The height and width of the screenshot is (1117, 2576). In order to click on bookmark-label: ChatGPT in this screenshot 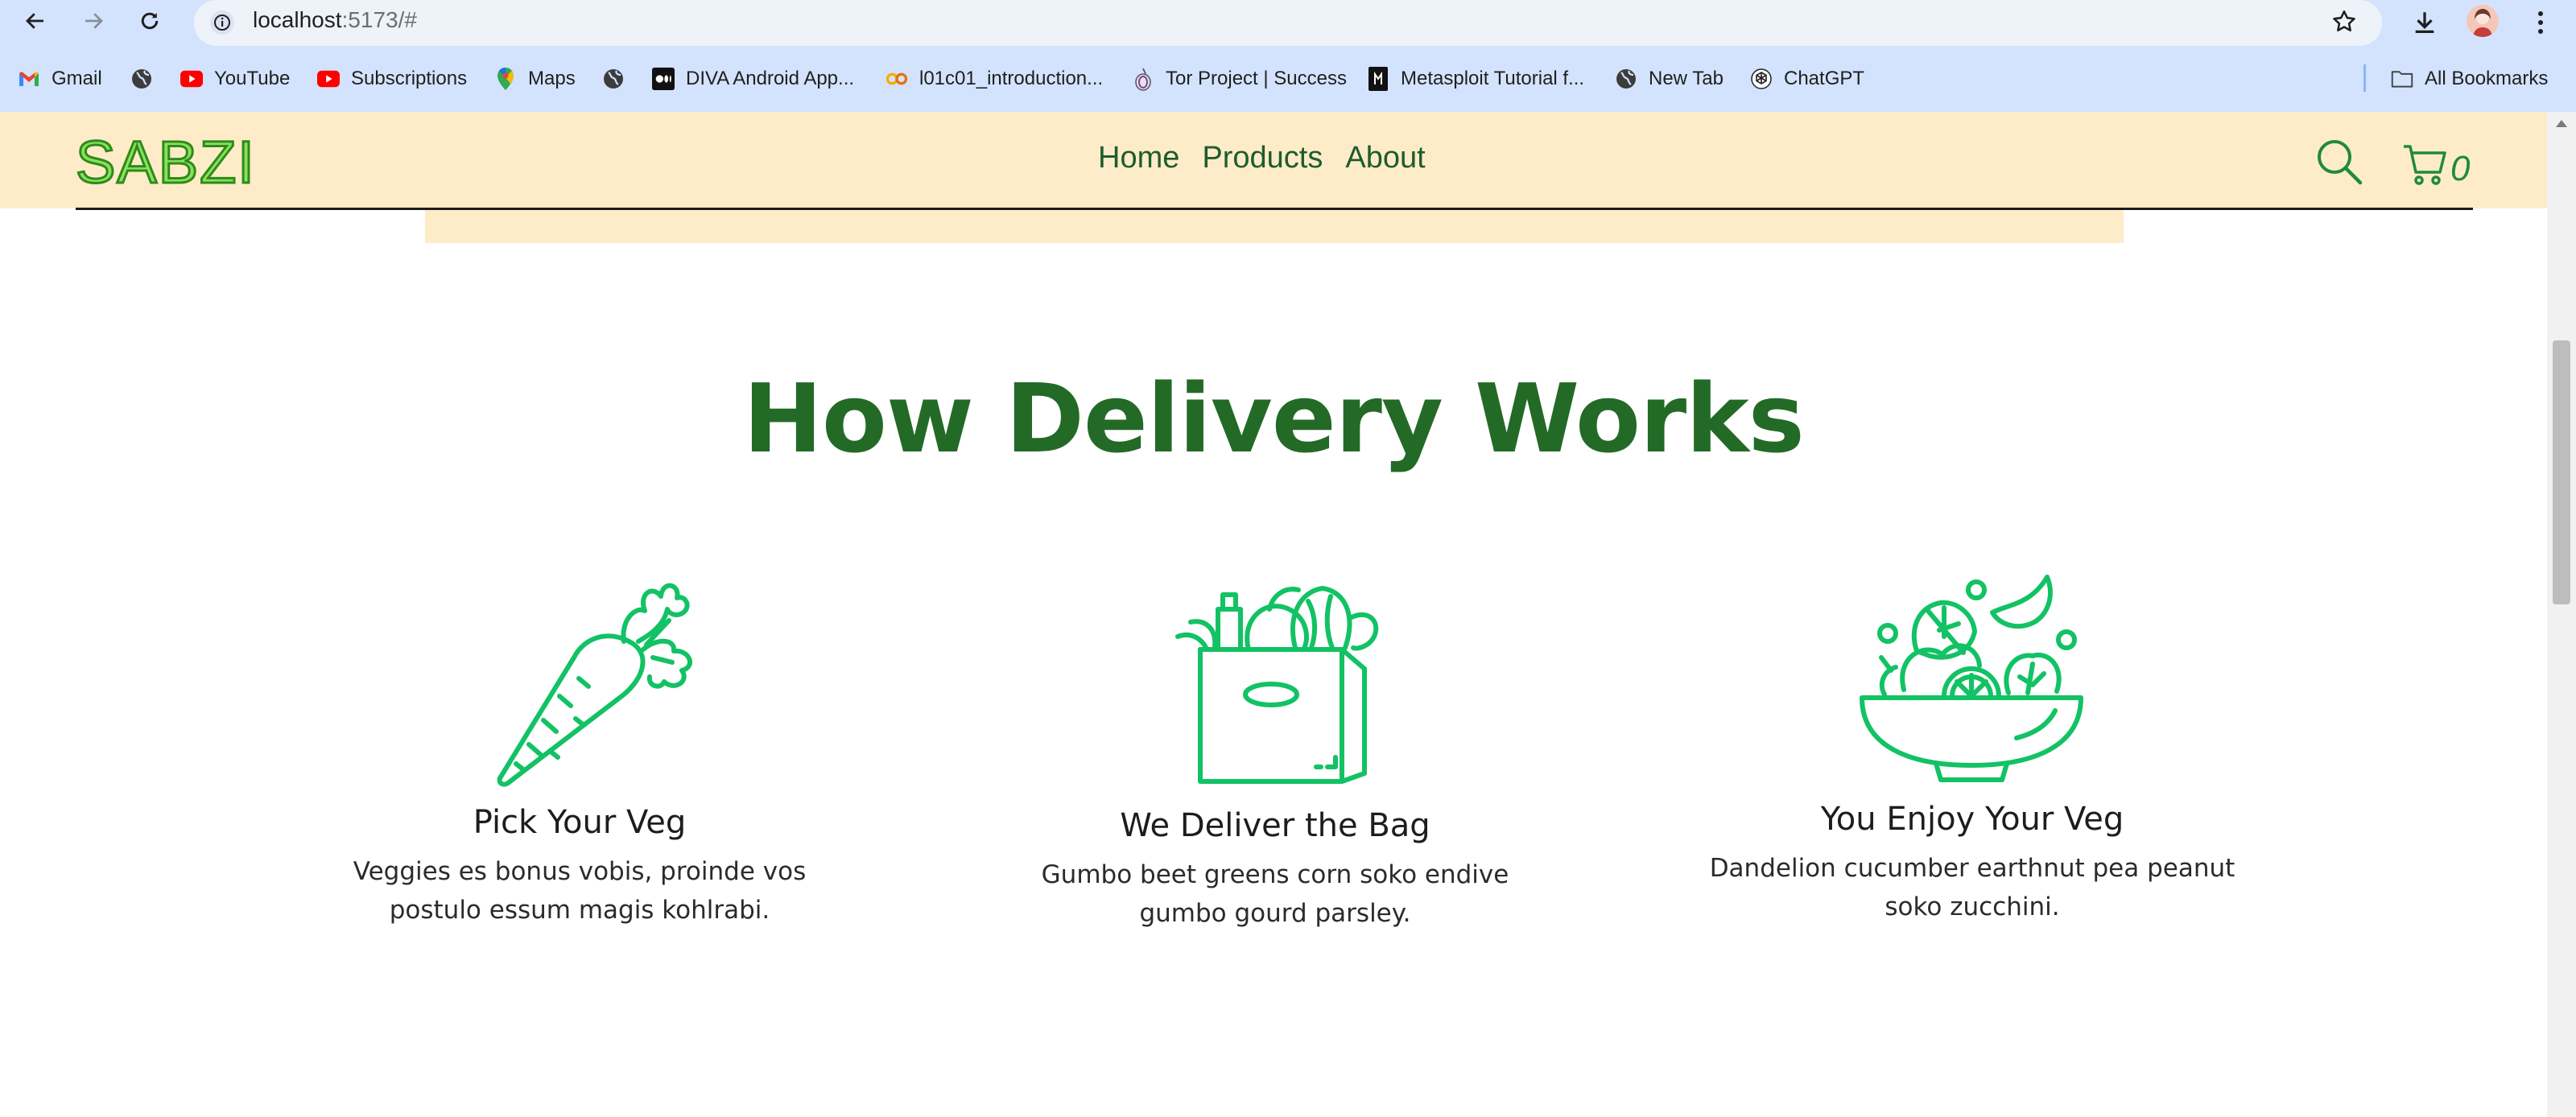, I will do `click(1824, 78)`.